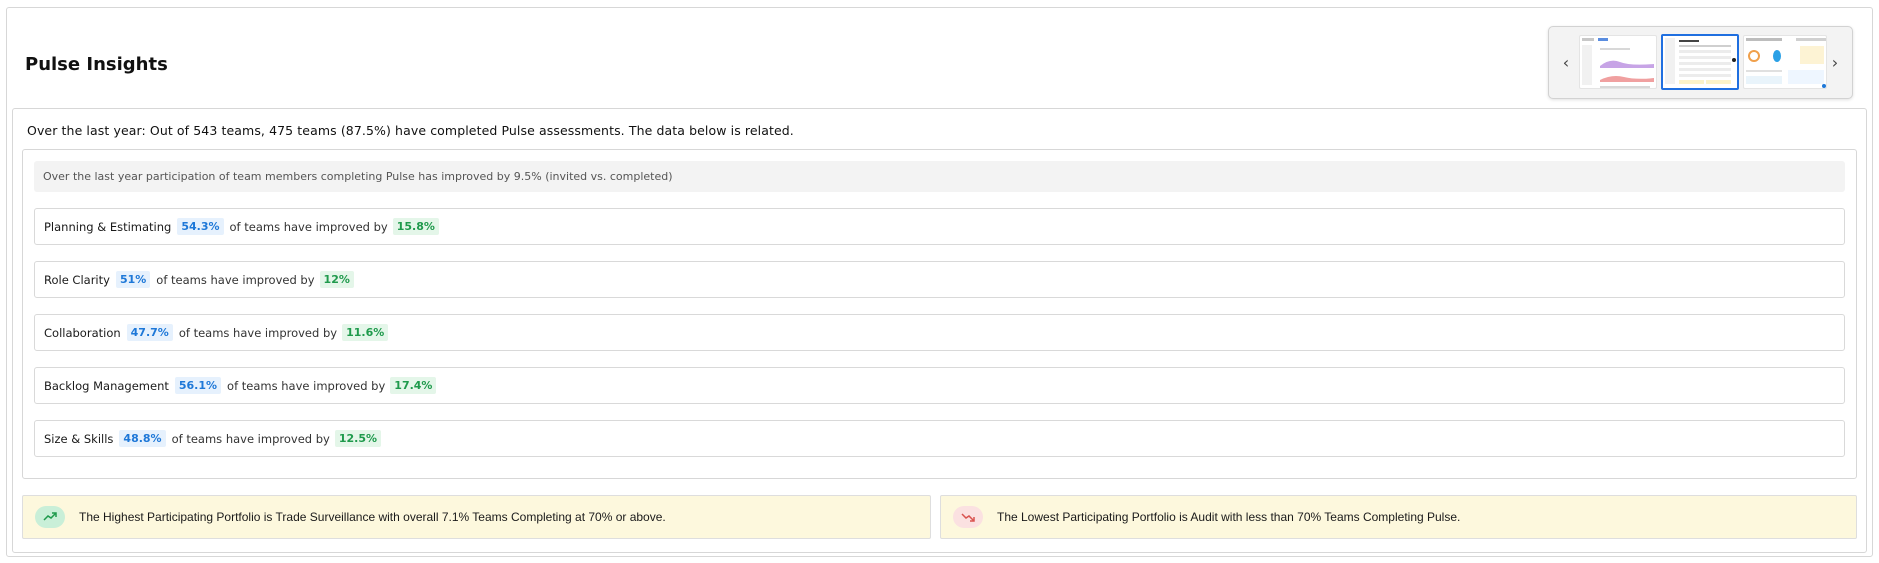  What do you see at coordinates (50, 517) in the screenshot?
I see `trending-up-icon` at bounding box center [50, 517].